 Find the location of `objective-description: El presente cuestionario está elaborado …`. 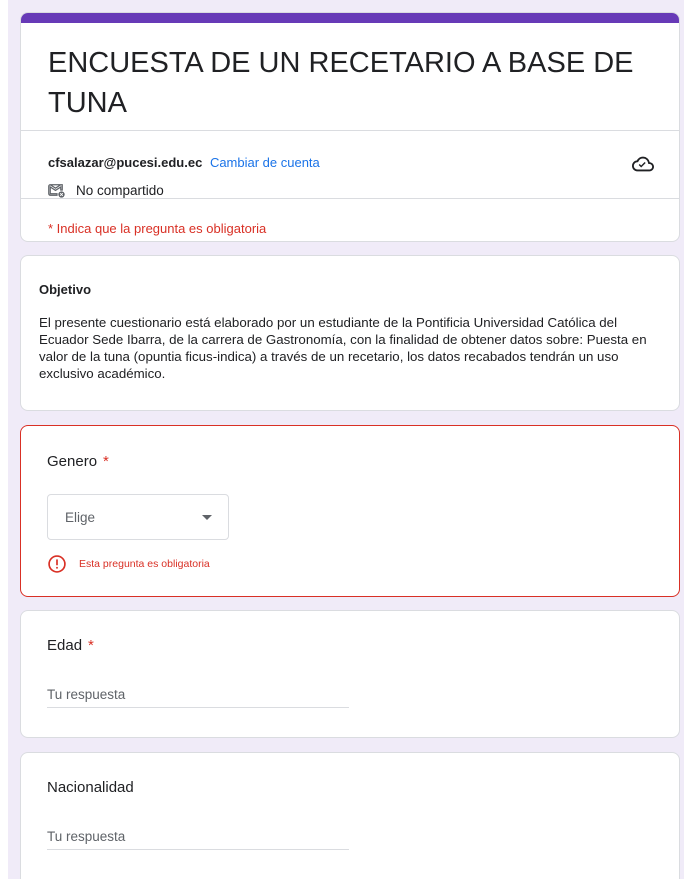

objective-description: El presente cuestionario está elaborado … is located at coordinates (343, 348).